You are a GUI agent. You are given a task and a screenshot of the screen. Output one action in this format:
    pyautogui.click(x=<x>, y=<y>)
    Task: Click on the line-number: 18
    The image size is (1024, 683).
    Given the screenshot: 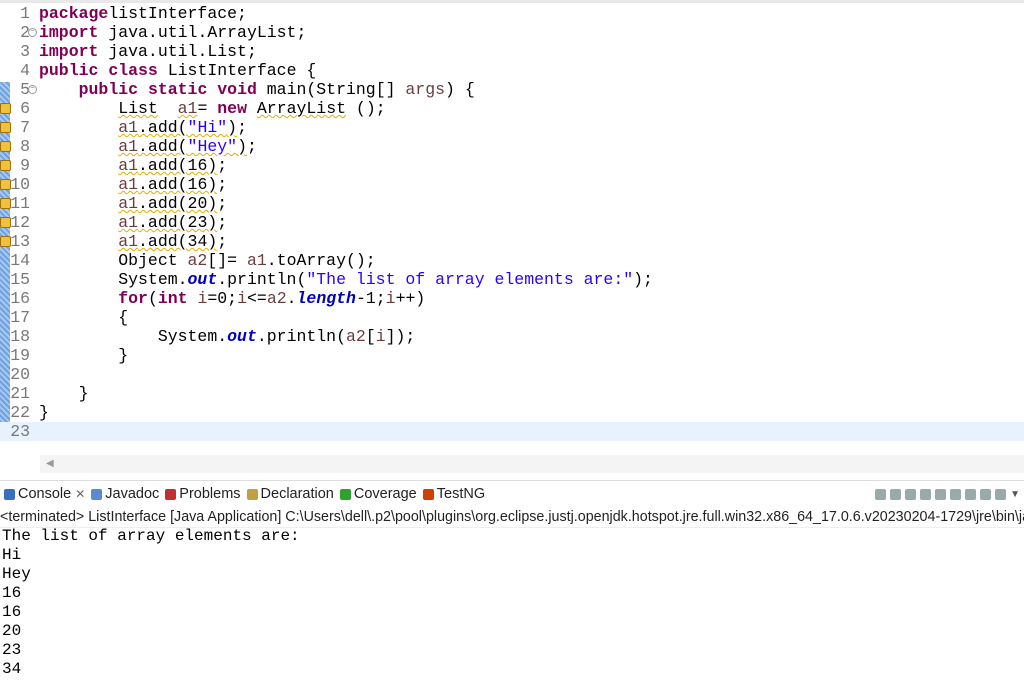 What is the action you would take?
    pyautogui.click(x=20, y=336)
    